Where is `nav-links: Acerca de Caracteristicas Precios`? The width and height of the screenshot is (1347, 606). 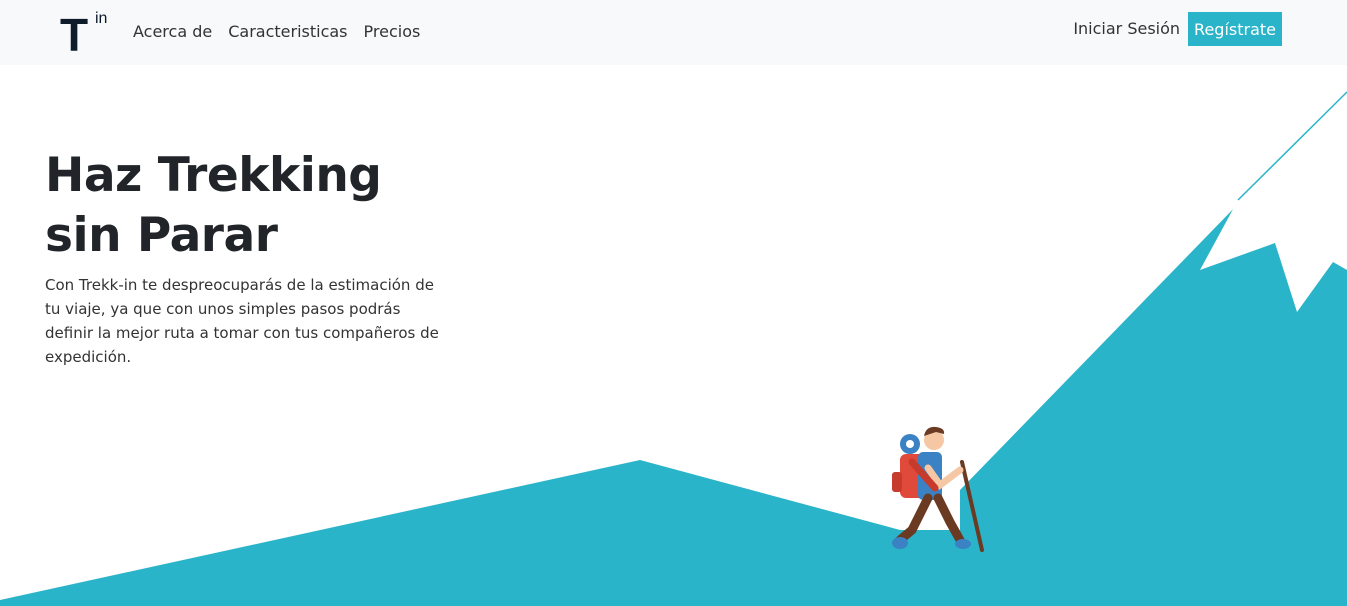
nav-links: Acerca de Caracteristicas Precios is located at coordinates (276, 32).